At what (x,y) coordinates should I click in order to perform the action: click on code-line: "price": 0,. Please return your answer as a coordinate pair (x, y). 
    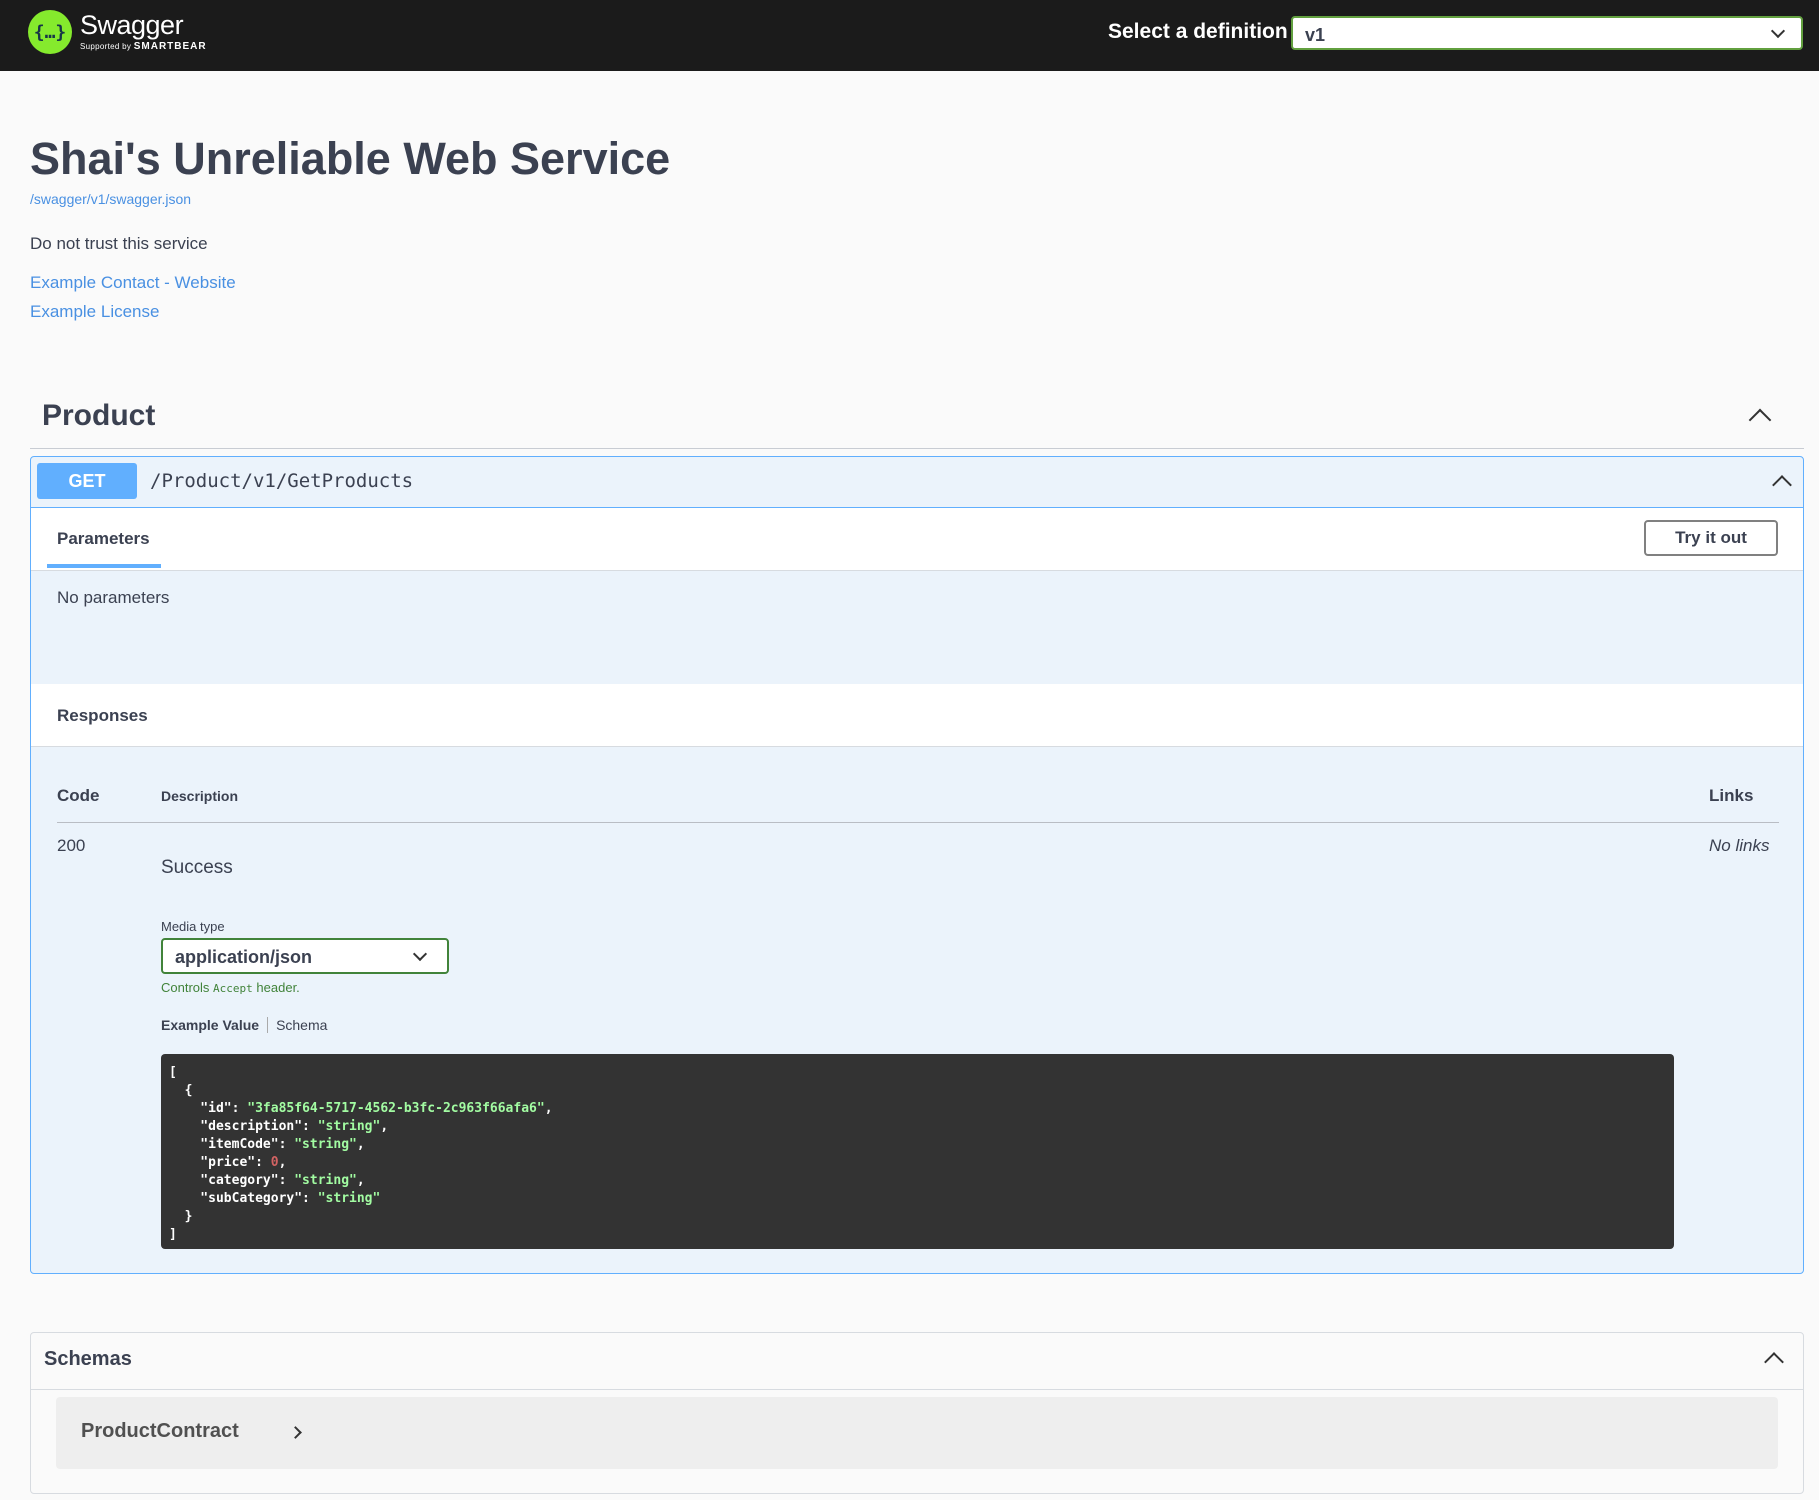
    Looking at the image, I should click on (228, 1162).